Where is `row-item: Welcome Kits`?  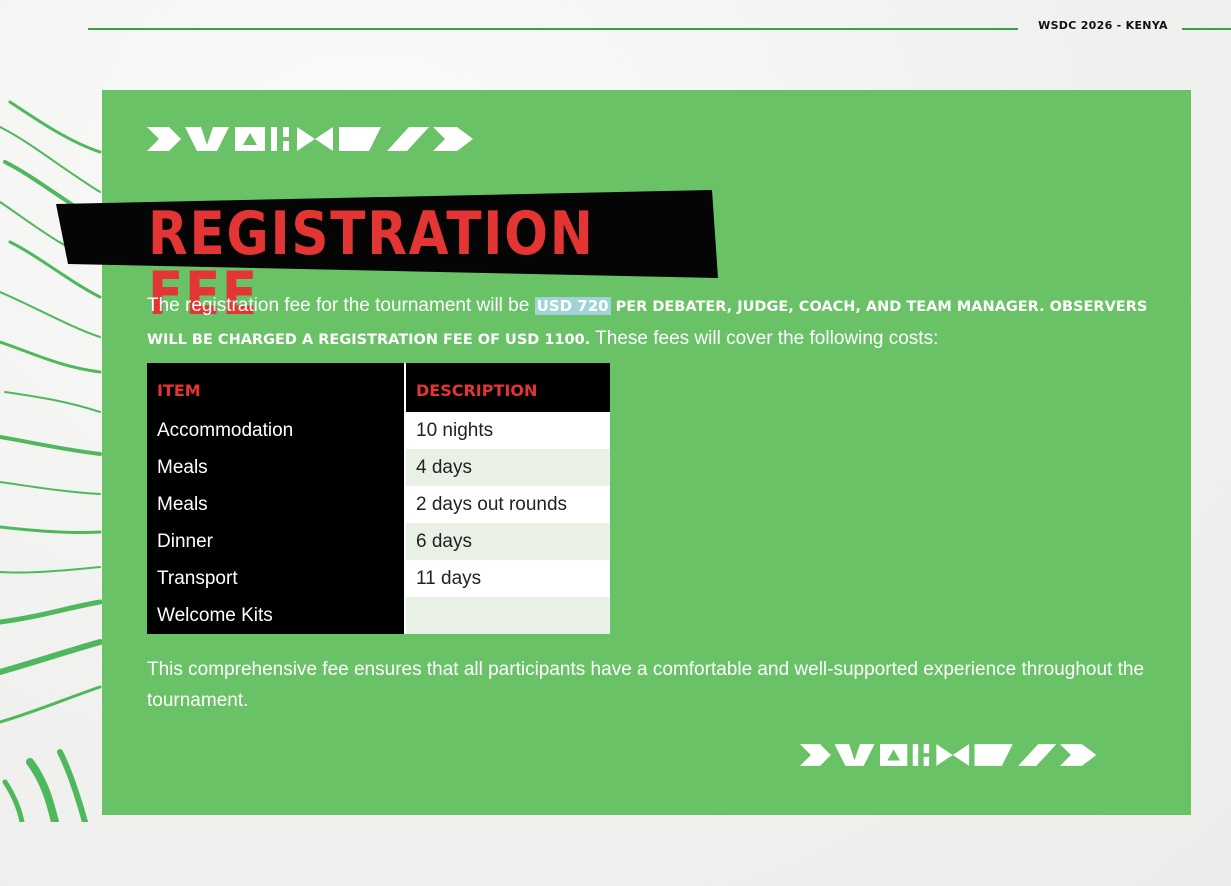 row-item: Welcome Kits is located at coordinates (276, 615).